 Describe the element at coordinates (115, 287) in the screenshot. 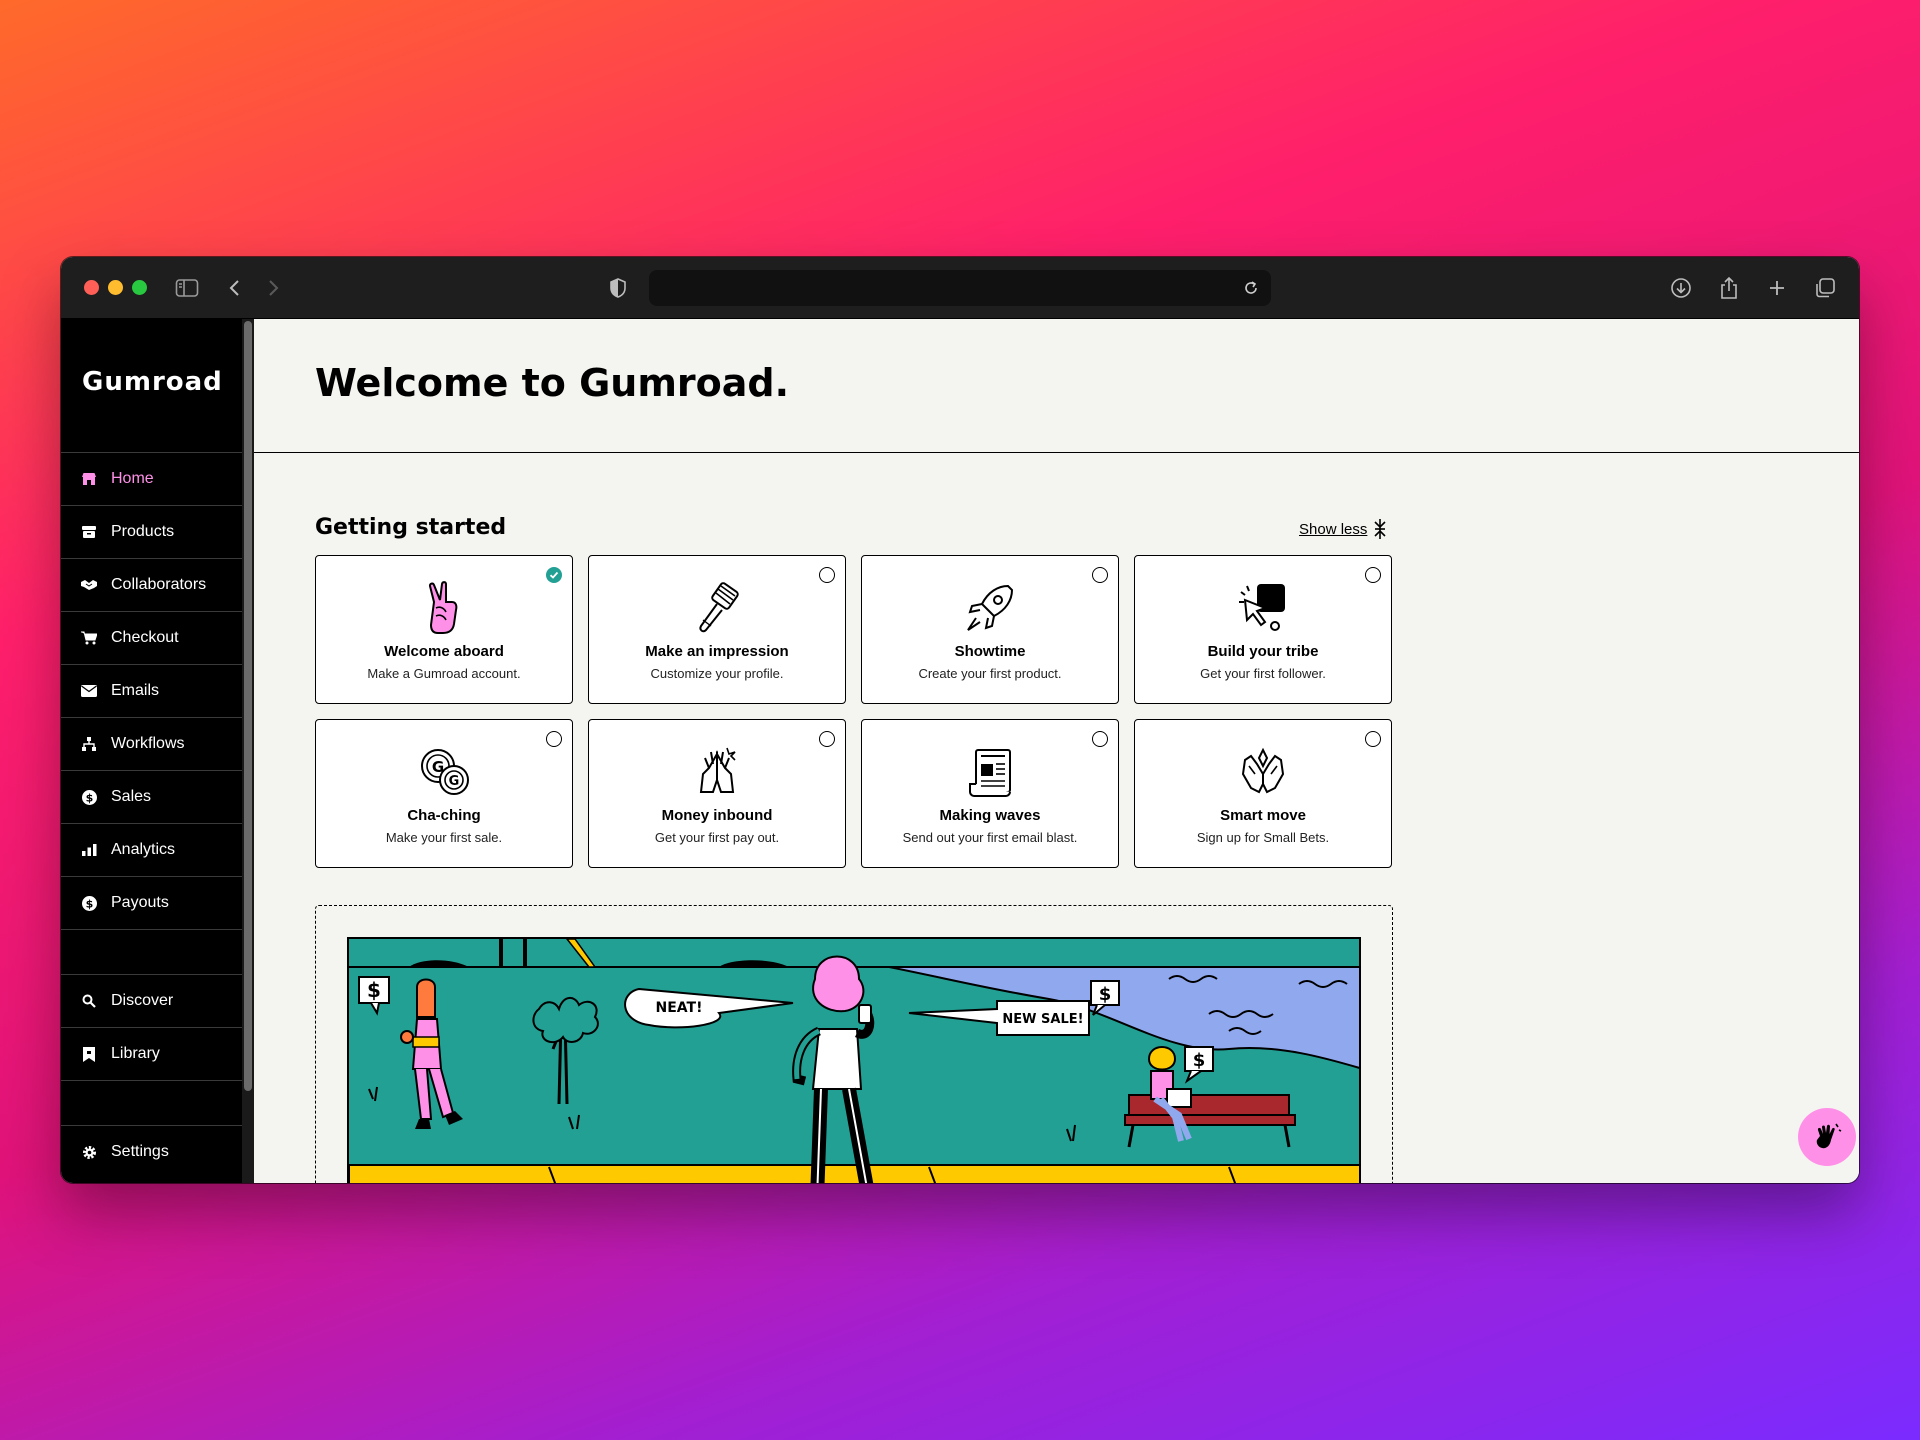

I see `minimize-window-button` at that location.